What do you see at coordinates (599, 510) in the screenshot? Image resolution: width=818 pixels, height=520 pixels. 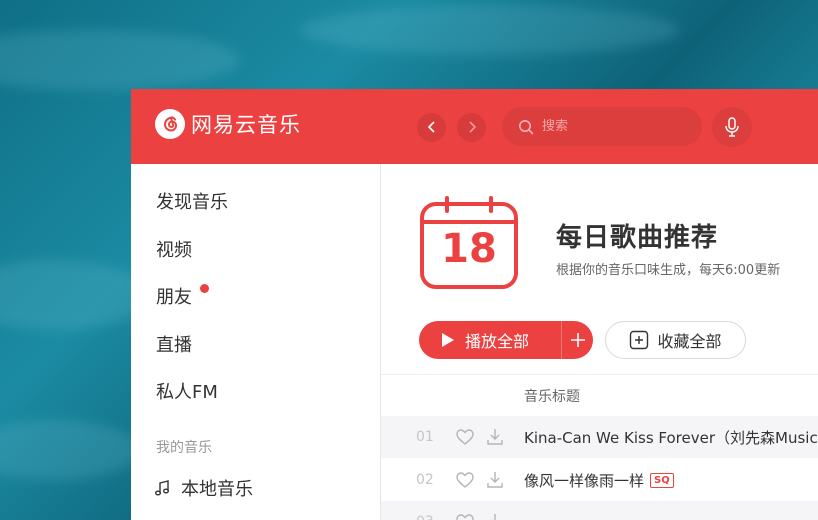 I see `table-row: 03` at bounding box center [599, 510].